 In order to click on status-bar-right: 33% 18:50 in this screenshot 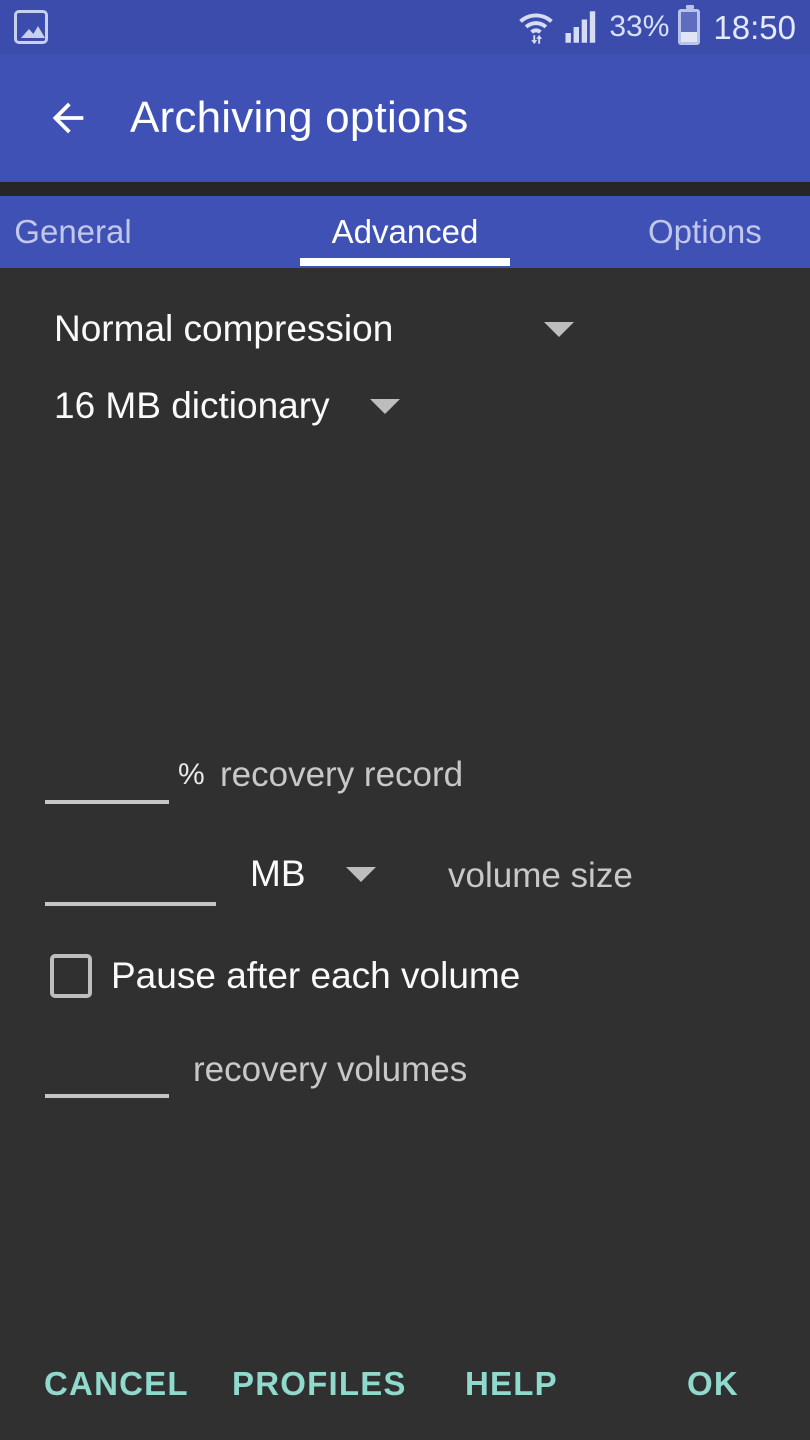, I will do `click(656, 25)`.